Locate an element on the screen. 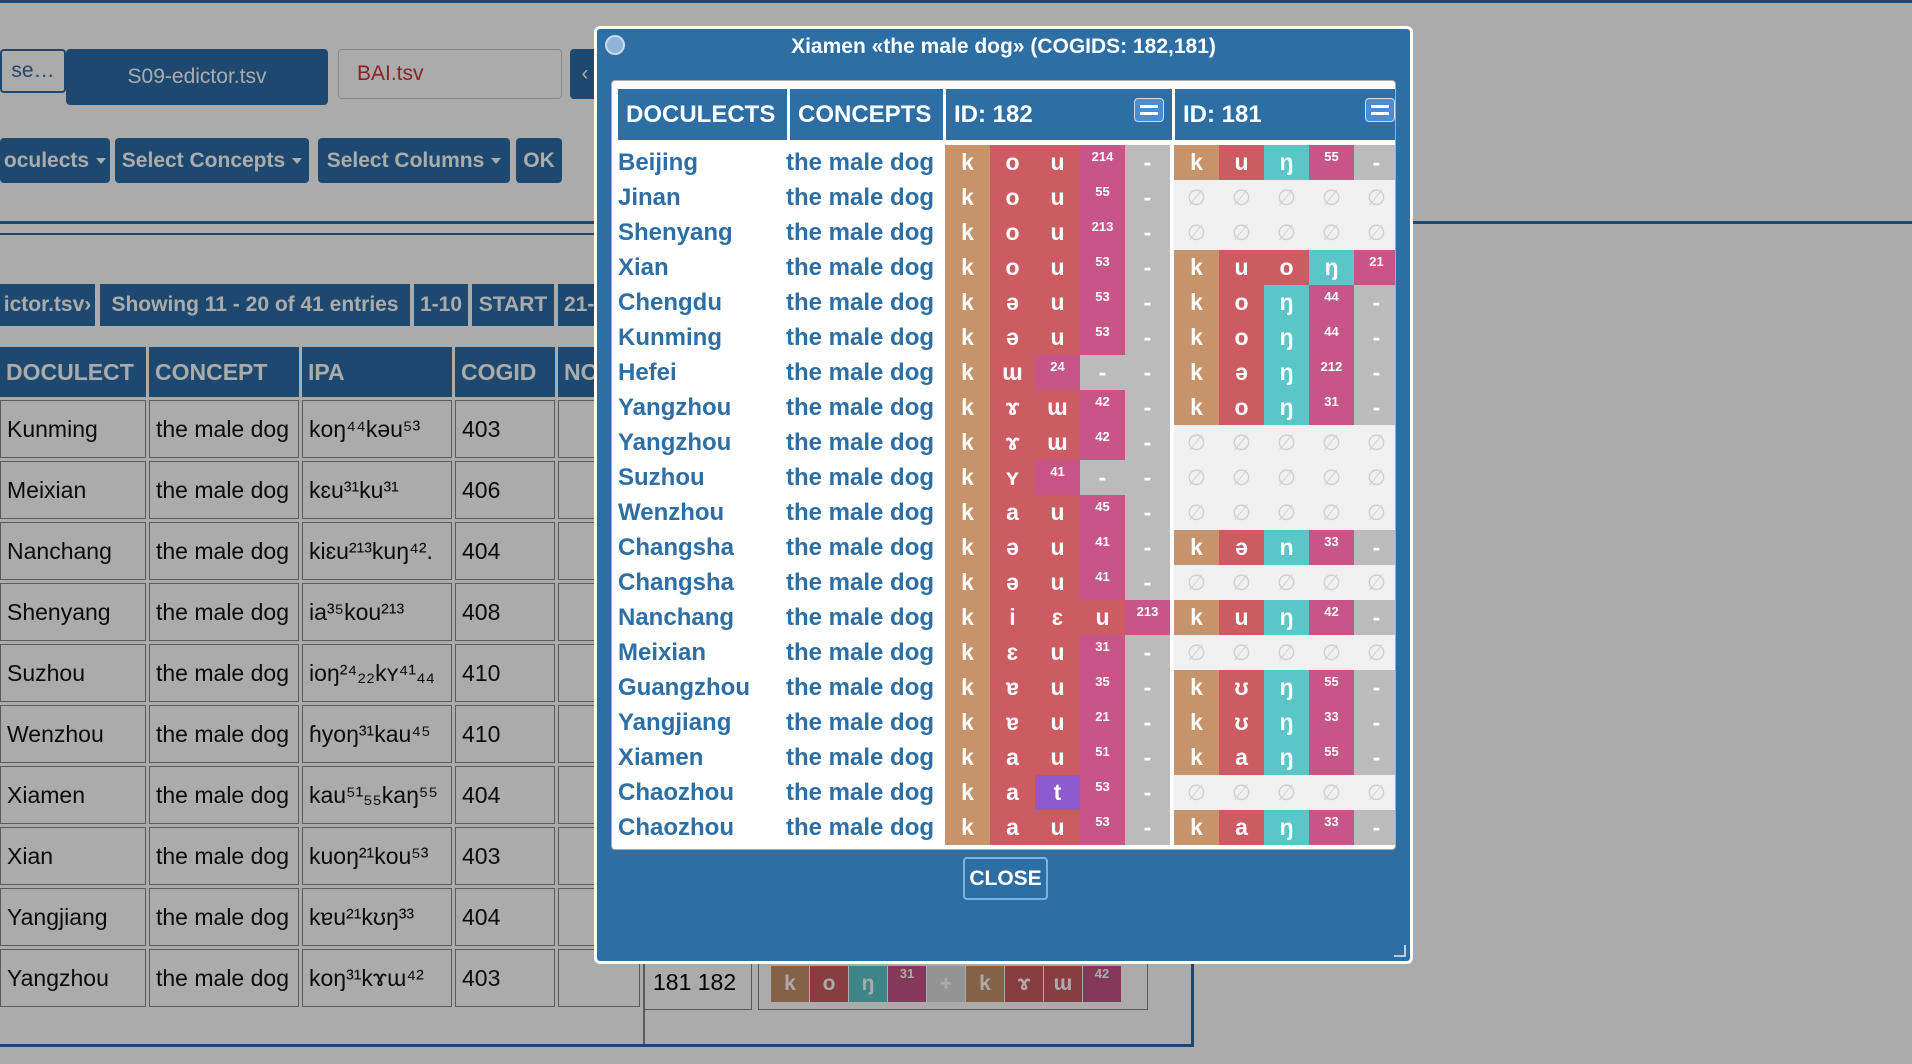  doculect-label: Suzhou is located at coordinates (661, 477).